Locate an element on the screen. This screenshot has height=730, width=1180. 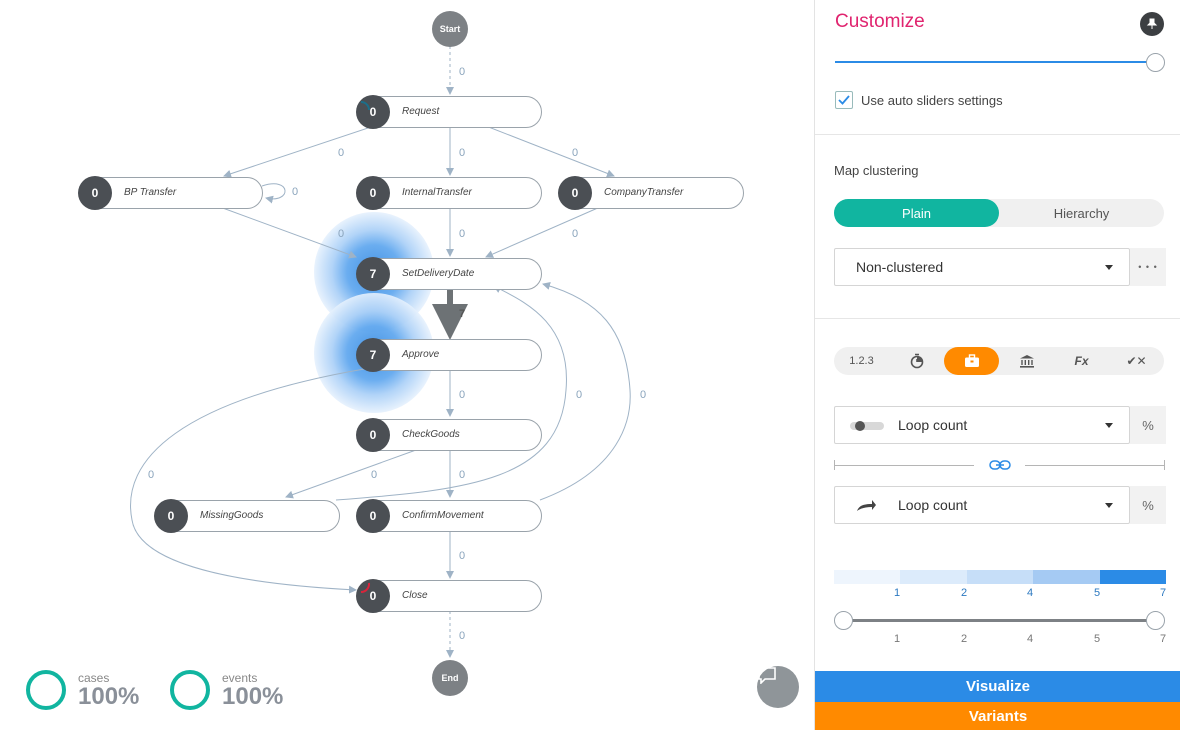
node-metric-percent-button: % is located at coordinates (1148, 425).